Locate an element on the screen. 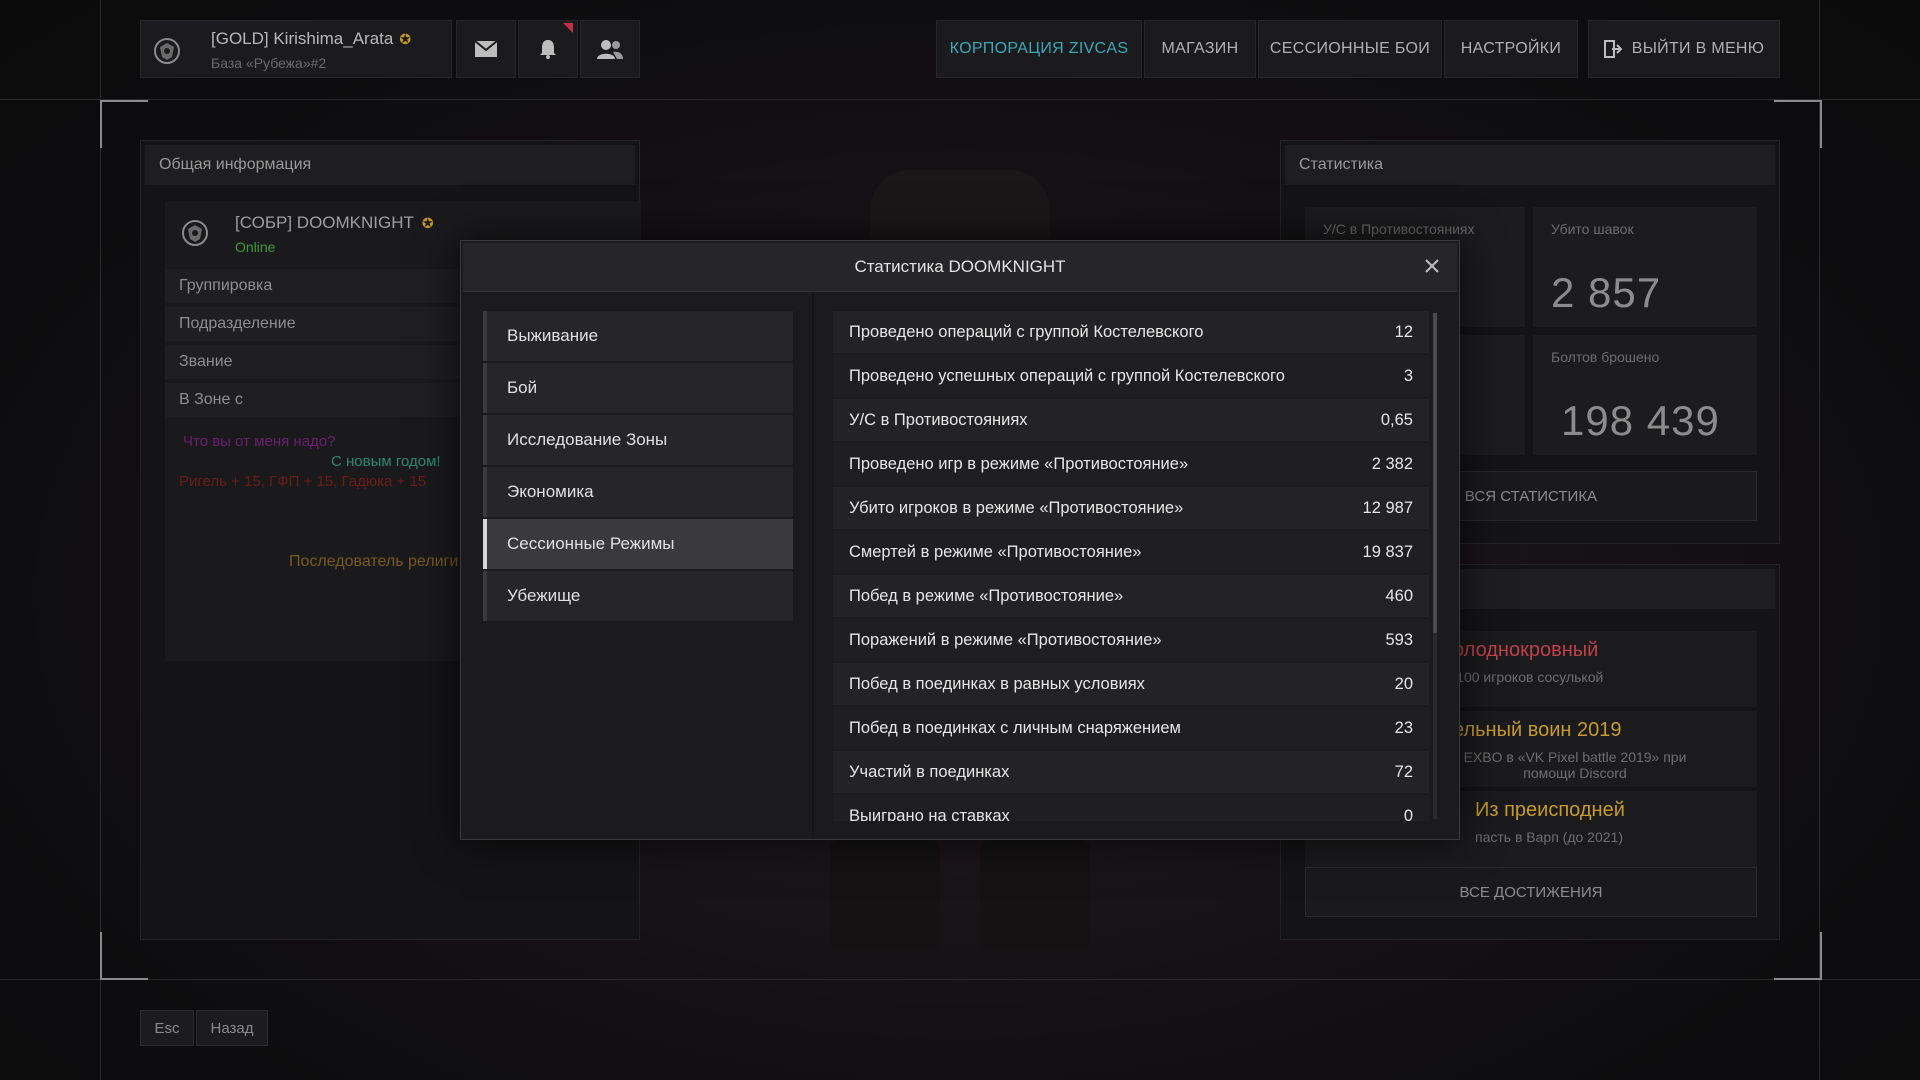 Image resolution: width=1920 pixels, height=1080 pixels. achievement-desc: пасть в Варп (до 2021) is located at coordinates (1549, 837).